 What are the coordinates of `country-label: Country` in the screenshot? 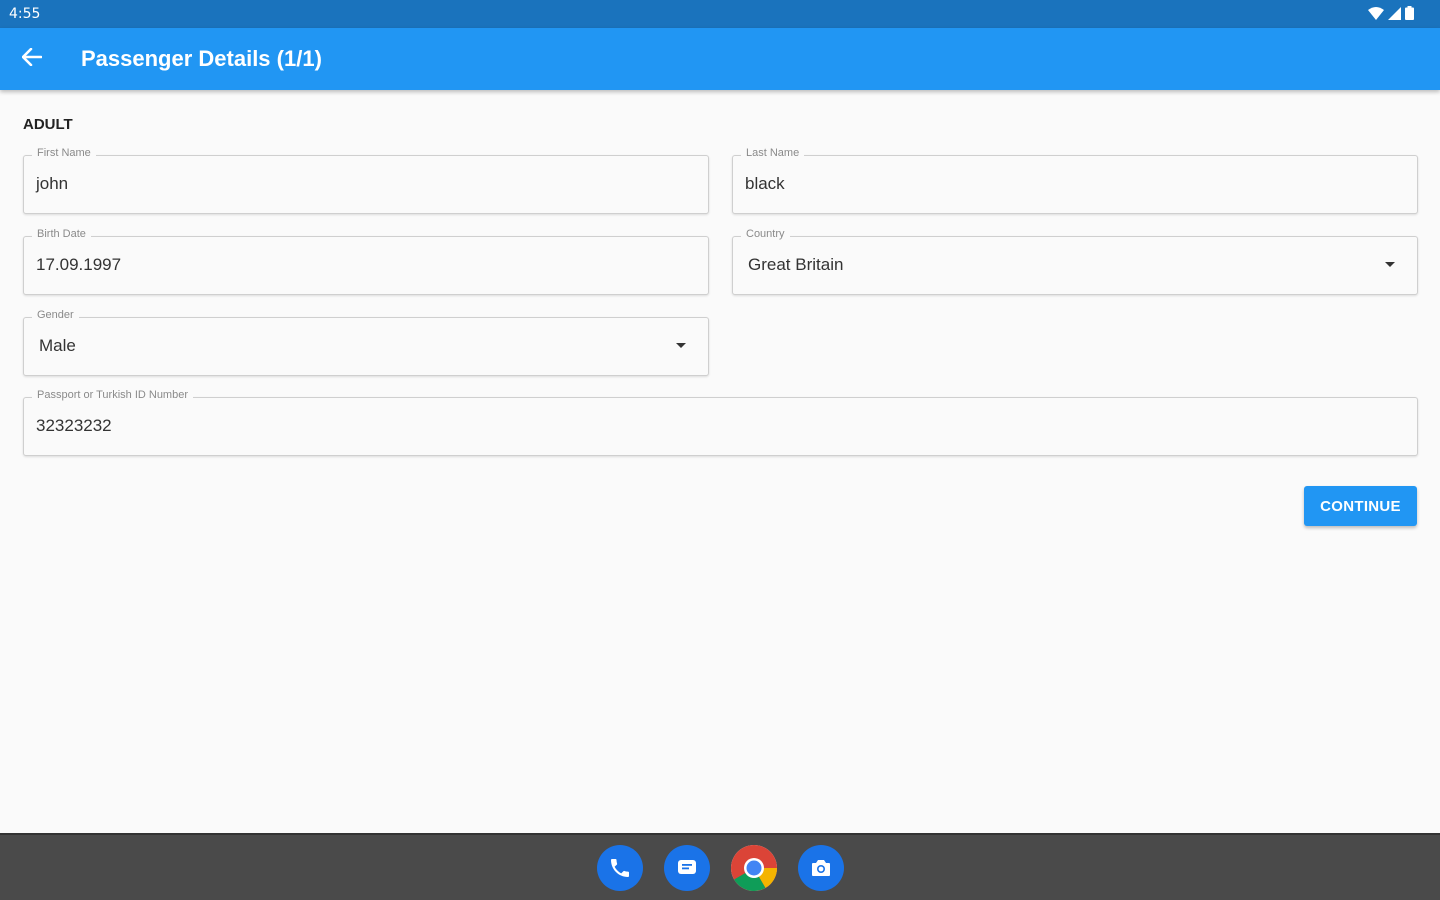 It's located at (765, 234).